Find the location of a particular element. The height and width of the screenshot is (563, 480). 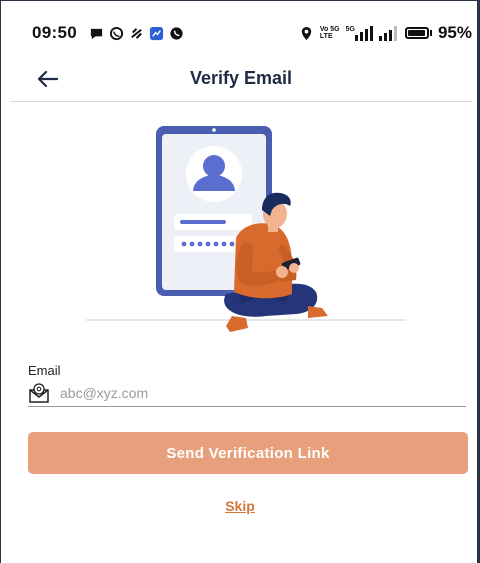

app-header: Verify Email is located at coordinates (241, 79).